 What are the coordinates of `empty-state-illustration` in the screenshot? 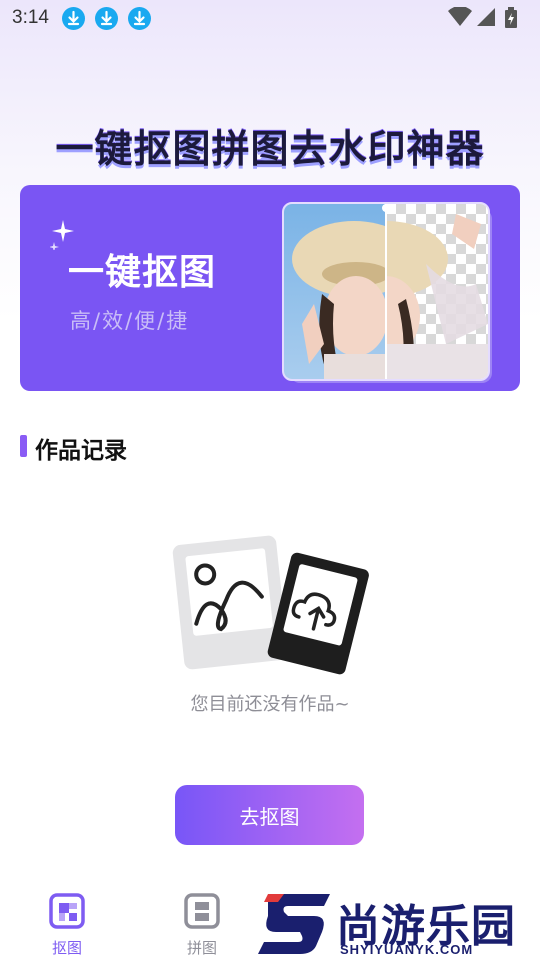 It's located at (270, 607).